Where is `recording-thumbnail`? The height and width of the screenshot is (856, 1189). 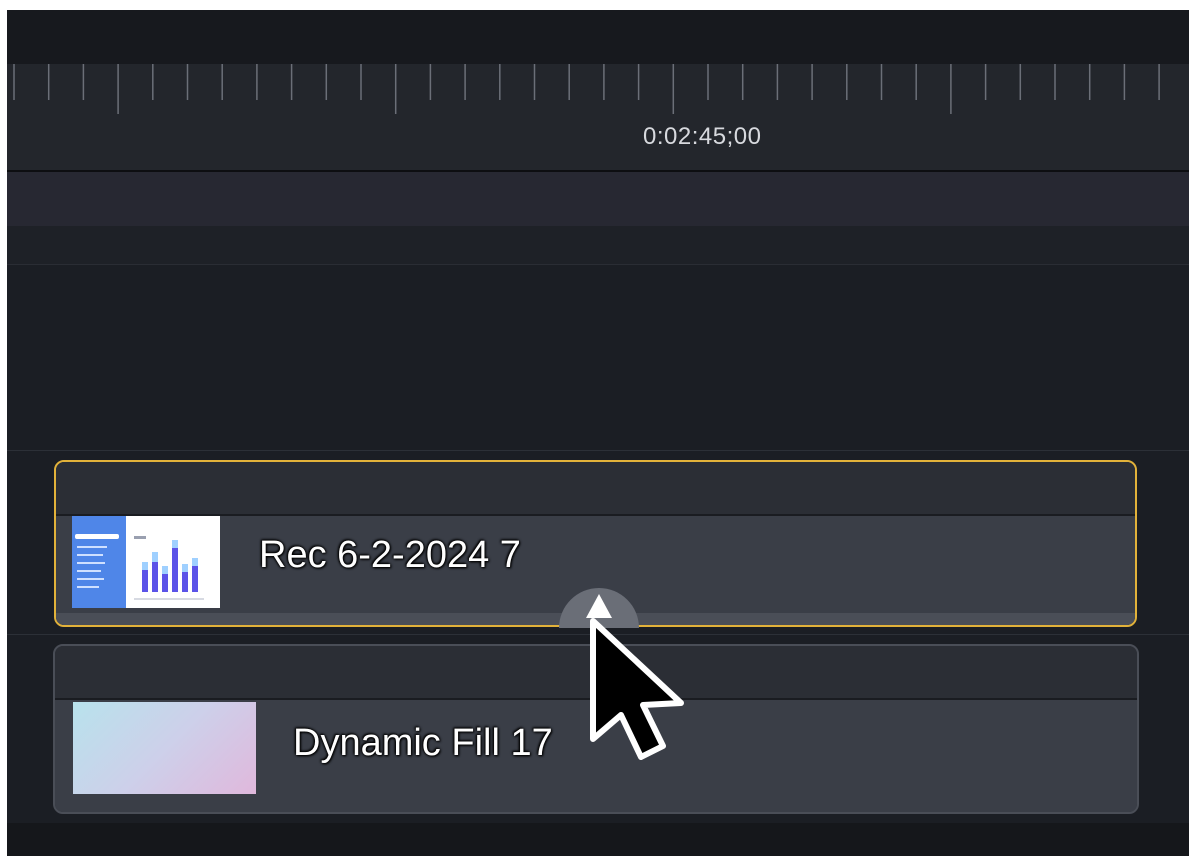
recording-thumbnail is located at coordinates (146, 562).